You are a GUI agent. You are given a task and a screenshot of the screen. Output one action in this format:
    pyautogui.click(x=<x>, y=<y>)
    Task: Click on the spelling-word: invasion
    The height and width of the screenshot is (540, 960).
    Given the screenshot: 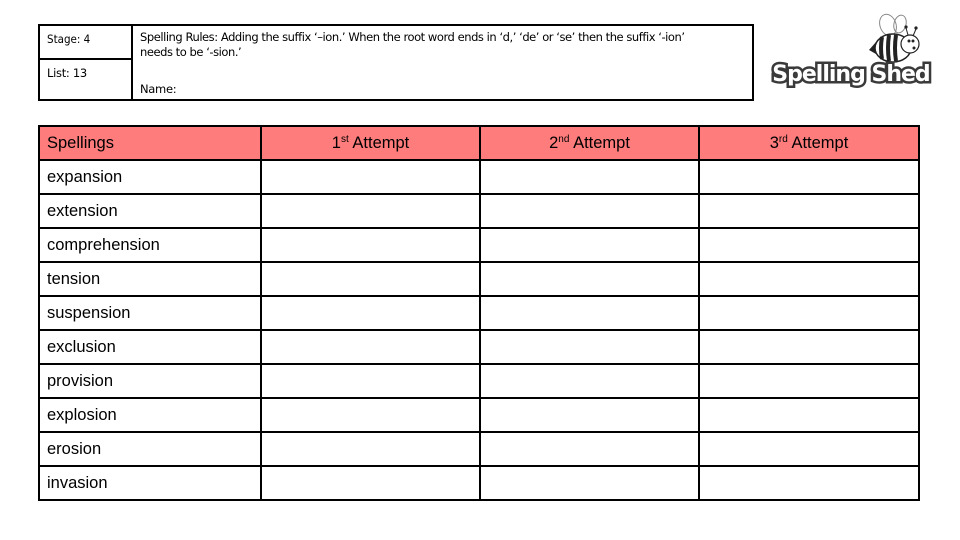 What is the action you would take?
    pyautogui.click(x=150, y=483)
    